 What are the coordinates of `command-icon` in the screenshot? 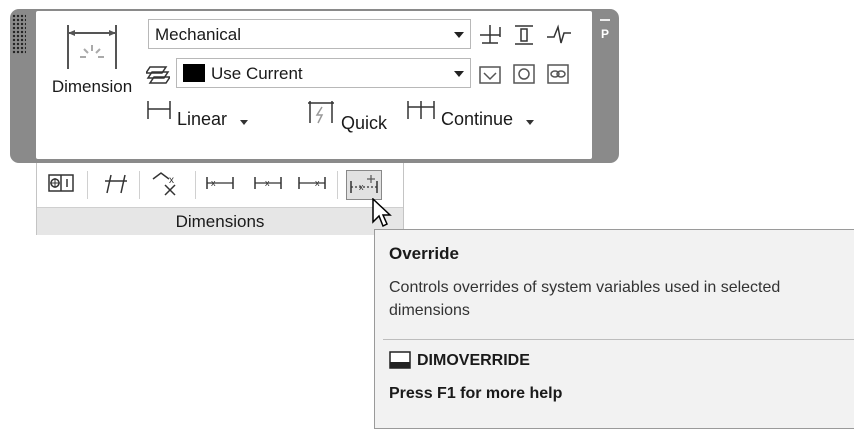 It's located at (400, 360).